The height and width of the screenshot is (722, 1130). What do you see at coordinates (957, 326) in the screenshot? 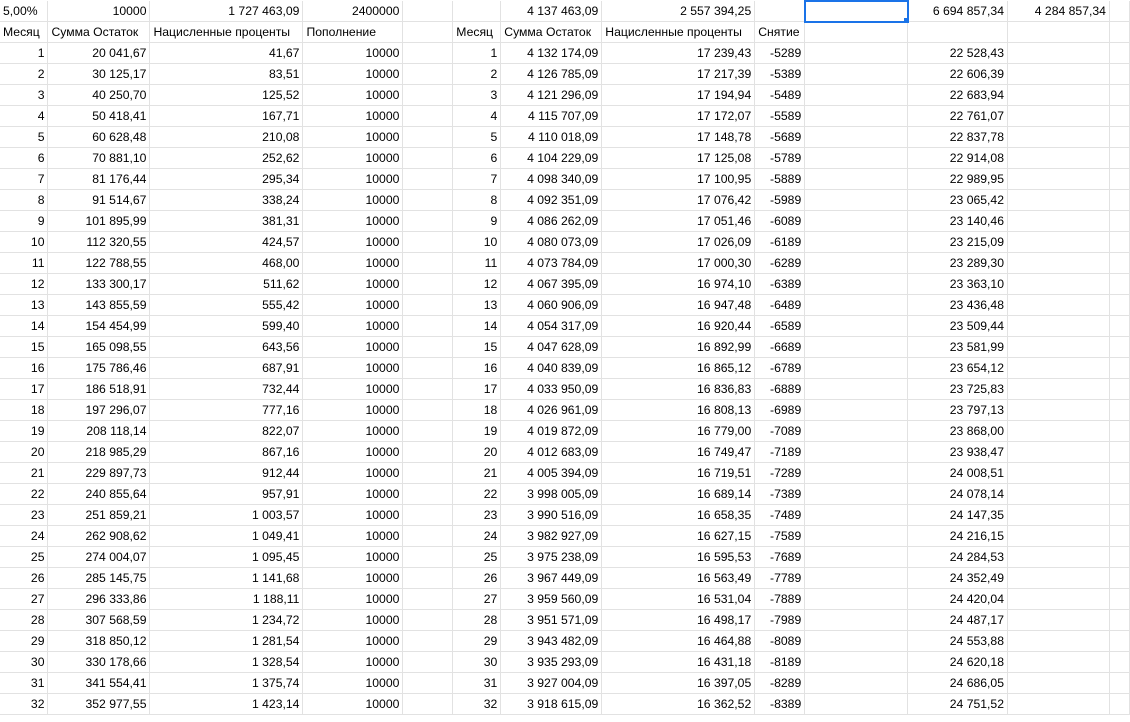
I see `extra-cell: 23 509,44` at bounding box center [957, 326].